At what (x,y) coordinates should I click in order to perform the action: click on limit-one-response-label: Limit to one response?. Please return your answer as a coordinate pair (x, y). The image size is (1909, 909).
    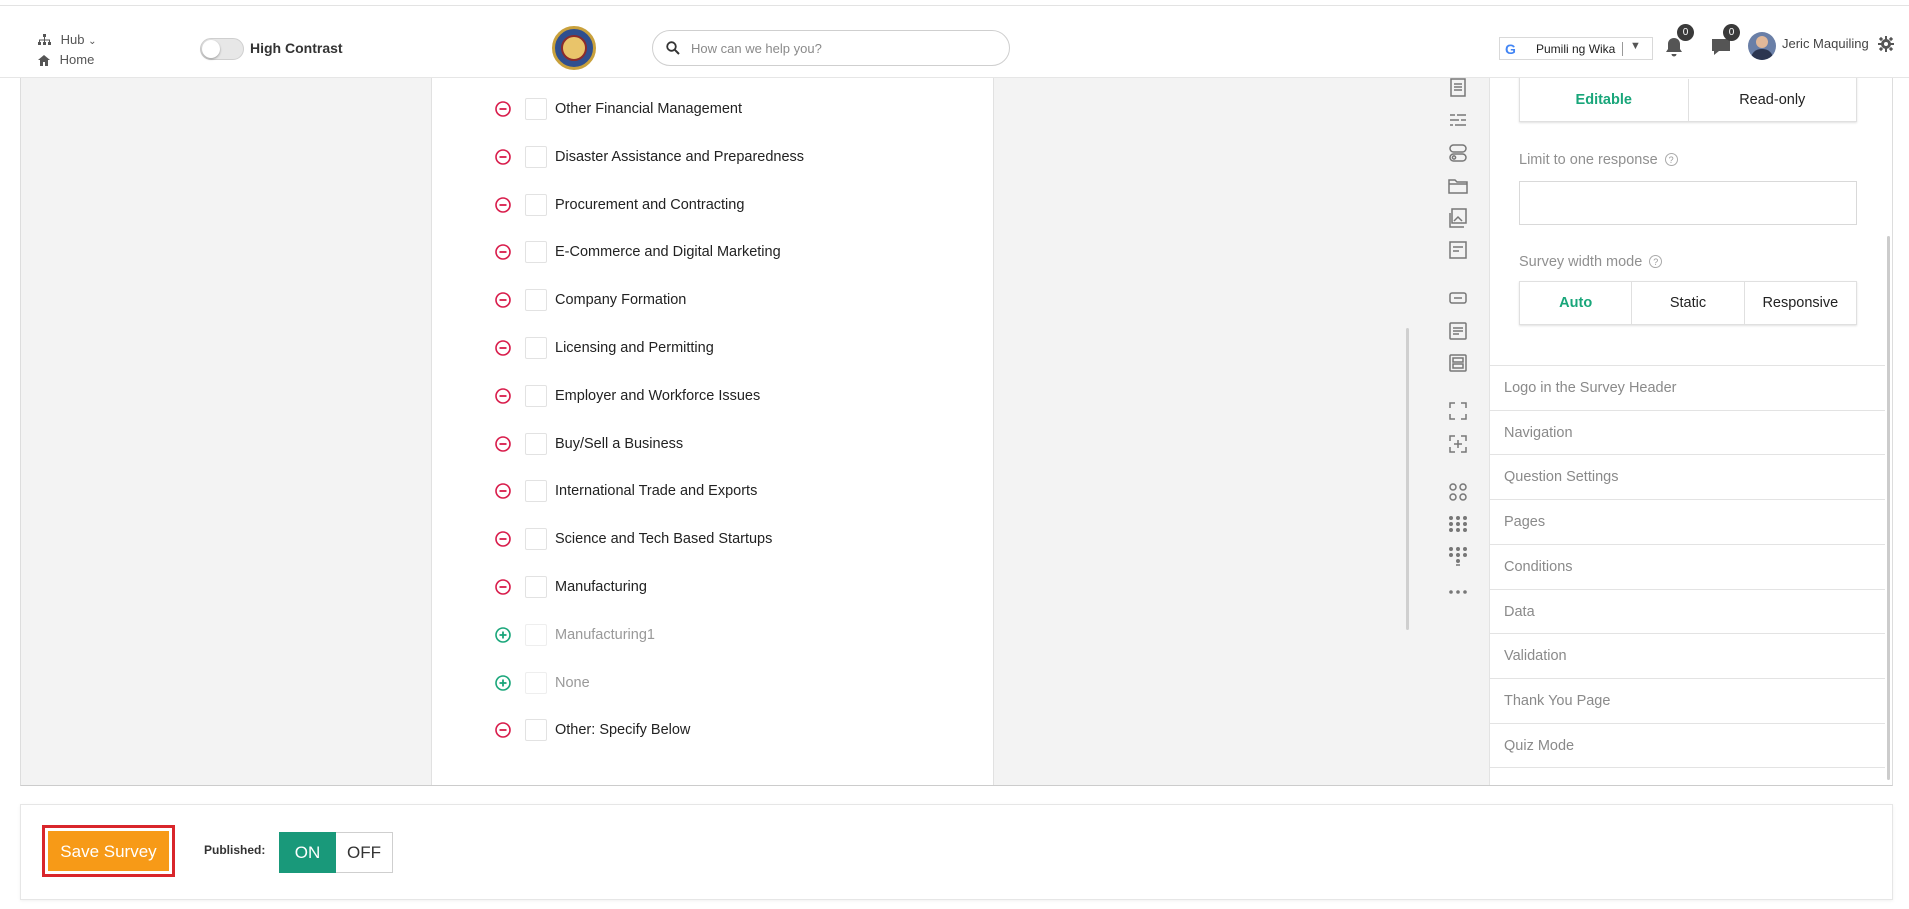
    Looking at the image, I should click on (1598, 160).